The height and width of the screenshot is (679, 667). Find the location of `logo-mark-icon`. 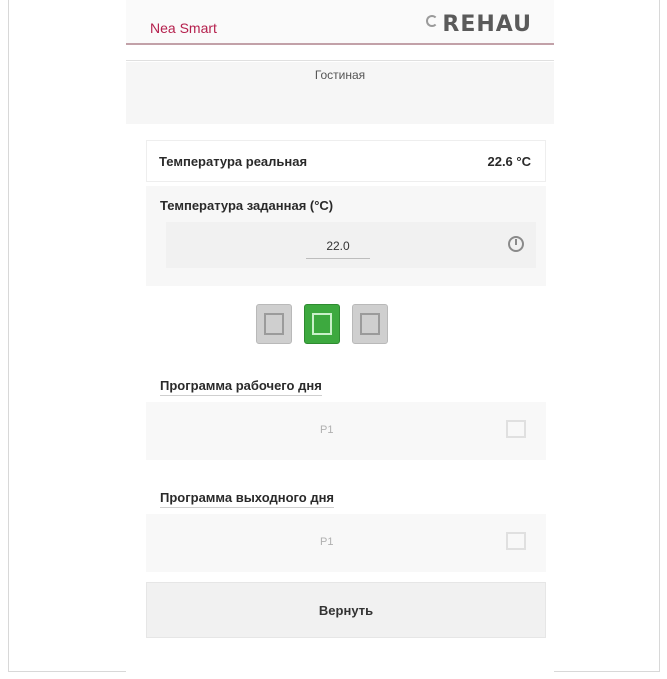

logo-mark-icon is located at coordinates (432, 21).